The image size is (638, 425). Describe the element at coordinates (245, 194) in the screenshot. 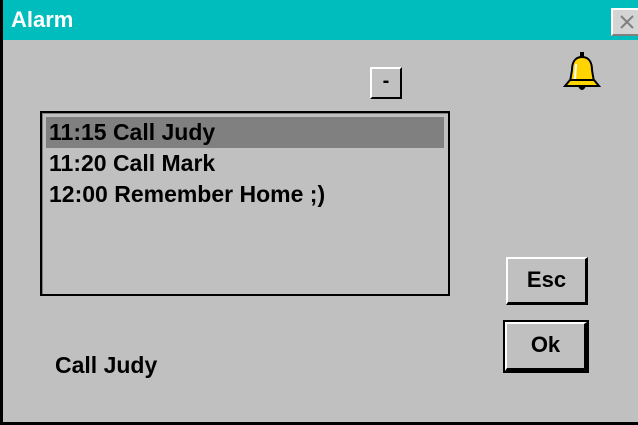

I see `alarm-list-item: 12:00 Remember Home ;)` at that location.